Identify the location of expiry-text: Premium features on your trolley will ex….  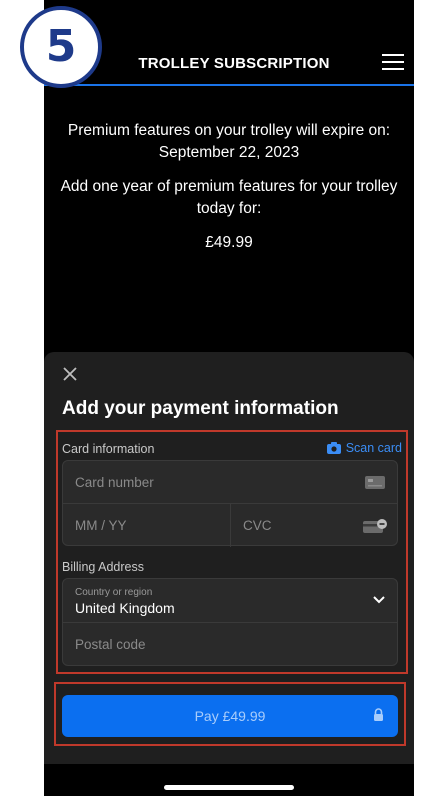
(229, 141).